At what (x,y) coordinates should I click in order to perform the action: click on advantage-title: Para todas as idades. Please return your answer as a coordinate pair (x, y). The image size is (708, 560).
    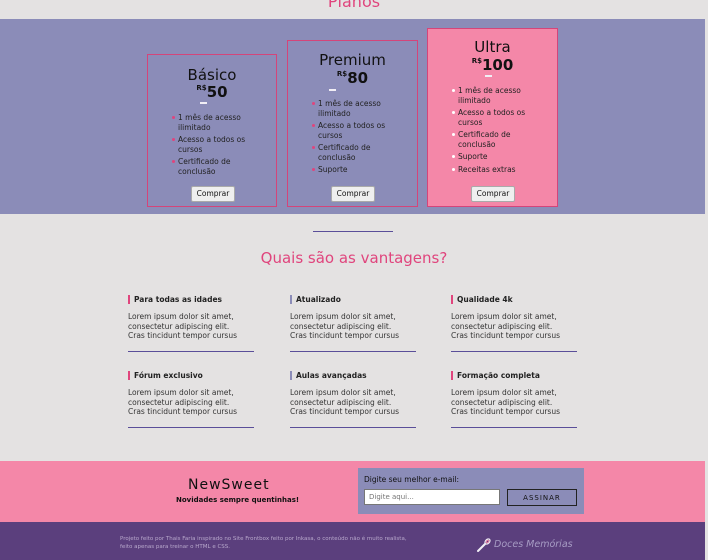
    Looking at the image, I should click on (191, 299).